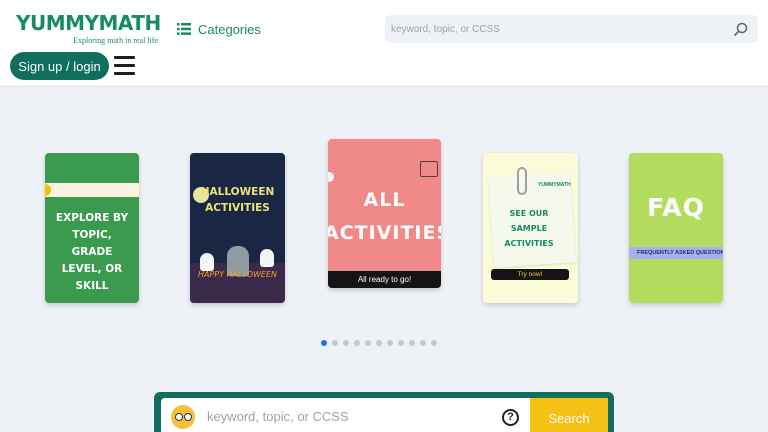 Image resolution: width=768 pixels, height=432 pixels. What do you see at coordinates (676, 207) in the screenshot?
I see `card-faq-title: FAQ` at bounding box center [676, 207].